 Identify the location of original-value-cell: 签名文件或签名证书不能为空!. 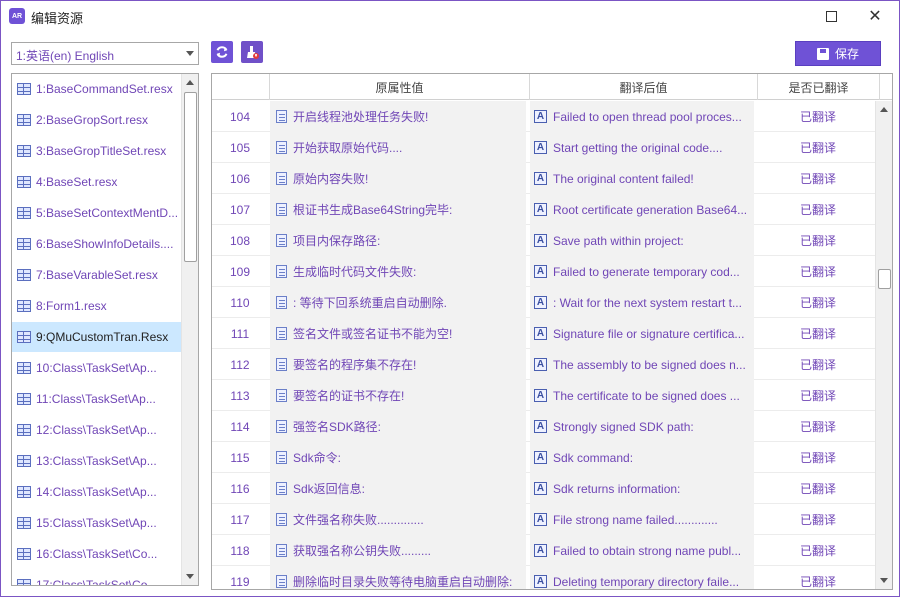
(398, 333).